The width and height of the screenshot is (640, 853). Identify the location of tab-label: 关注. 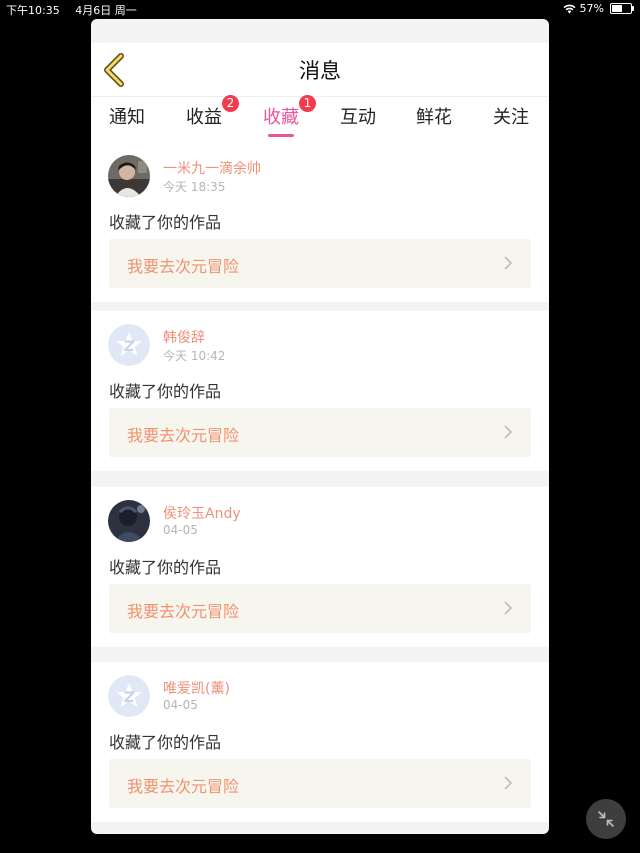
(511, 117).